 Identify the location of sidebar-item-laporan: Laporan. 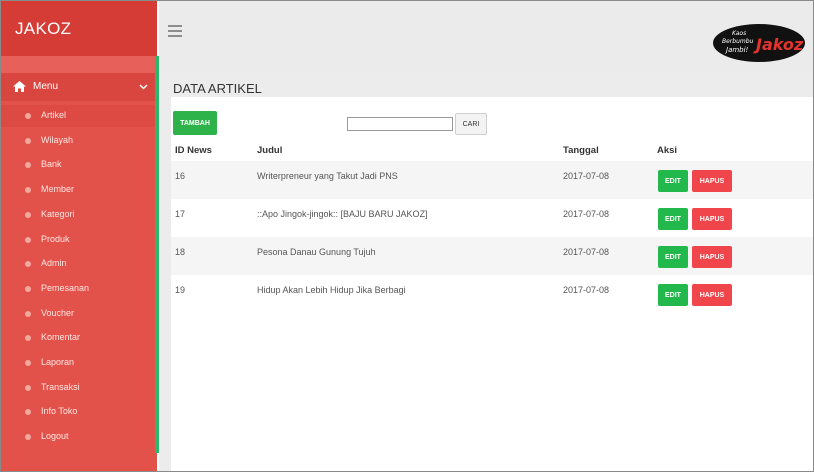
(79, 363).